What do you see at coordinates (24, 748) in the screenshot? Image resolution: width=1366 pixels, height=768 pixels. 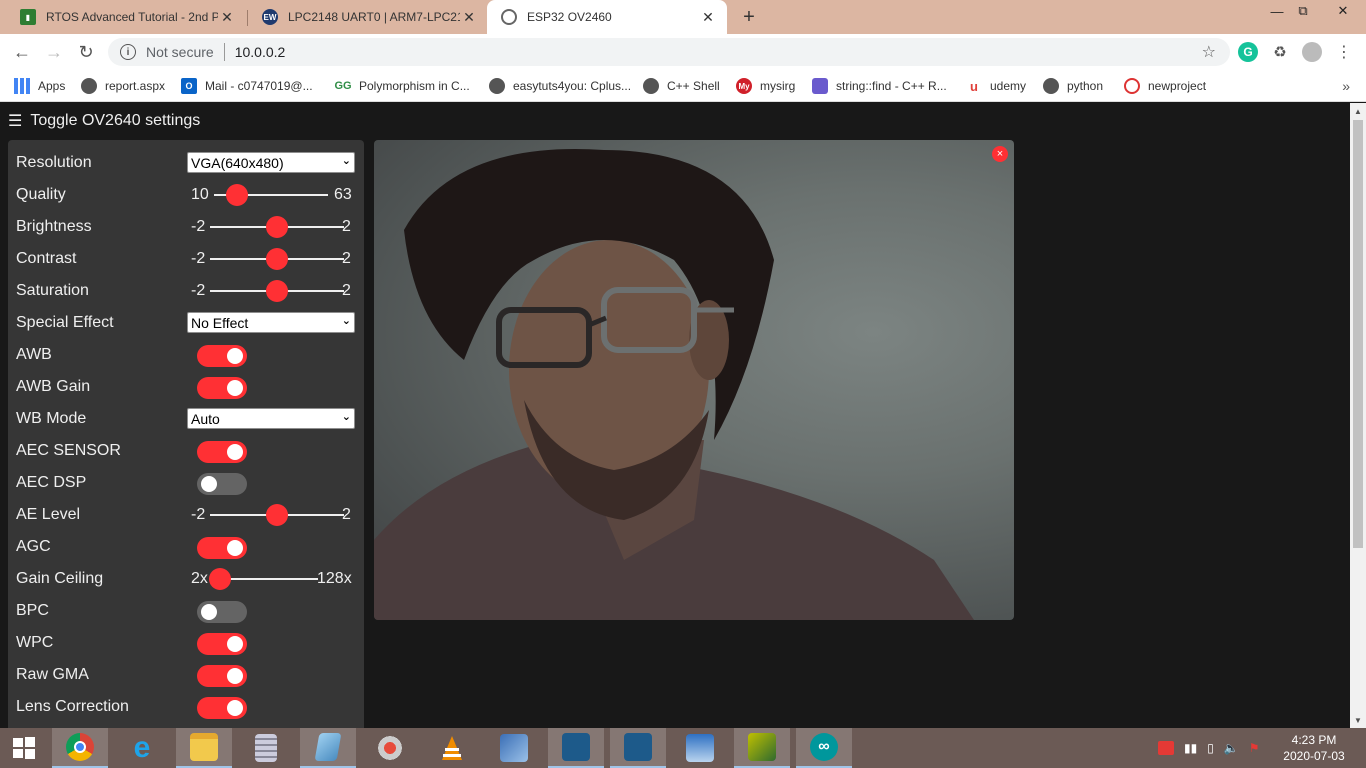 I see `windows-start-icon` at bounding box center [24, 748].